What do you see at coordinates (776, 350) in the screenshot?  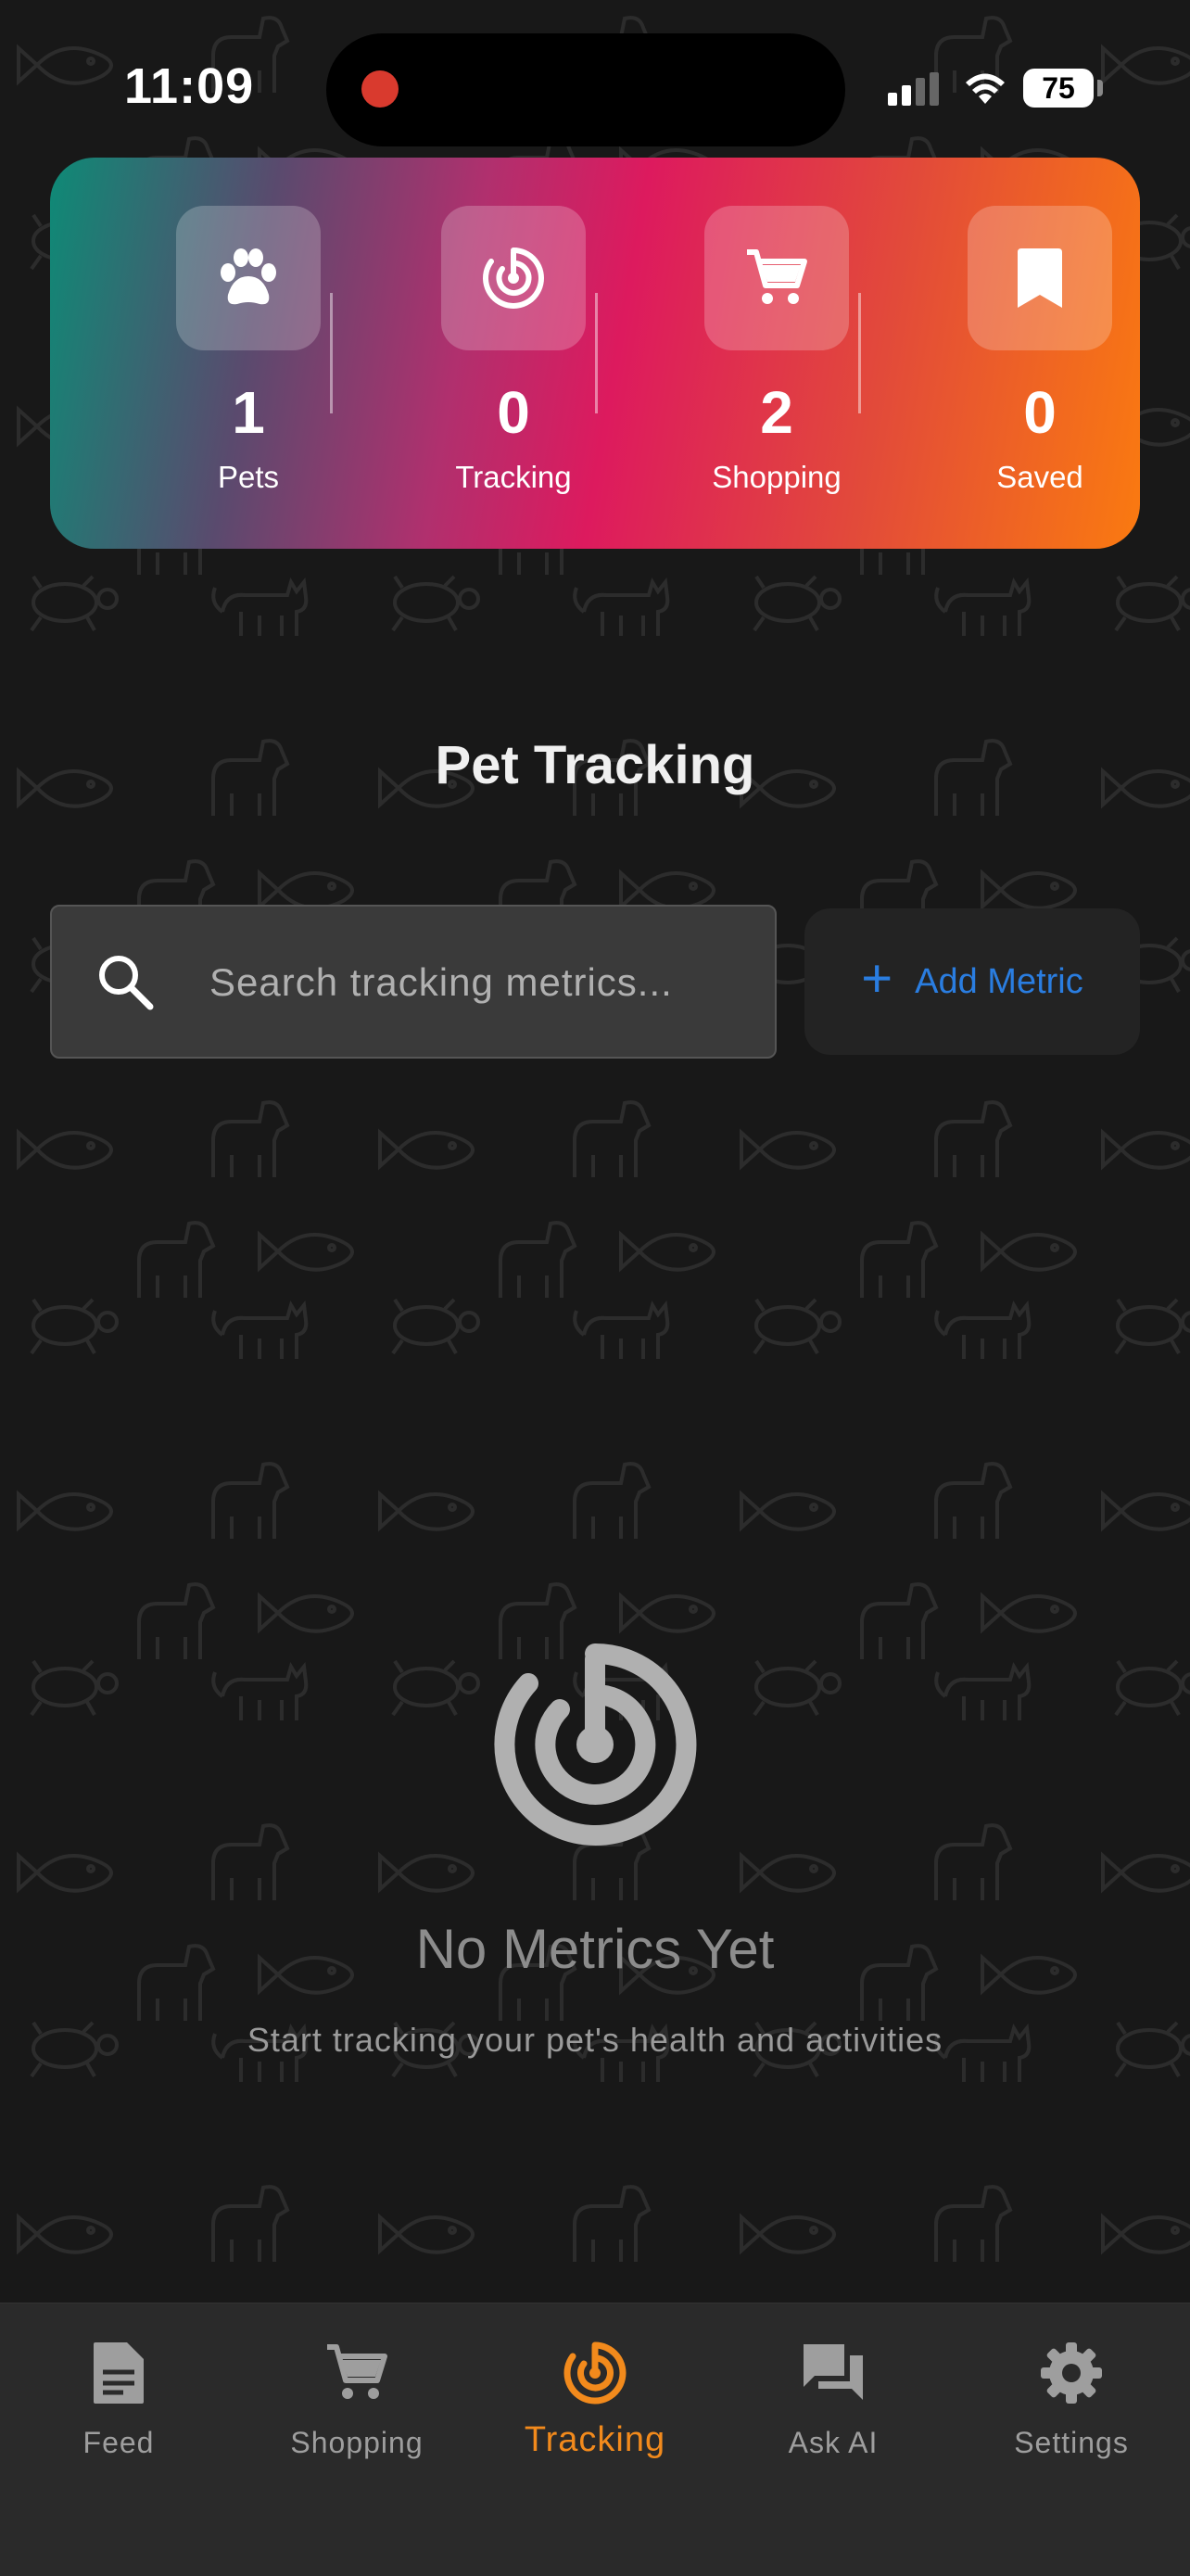 I see `stat-shopping: 2 Shopping` at bounding box center [776, 350].